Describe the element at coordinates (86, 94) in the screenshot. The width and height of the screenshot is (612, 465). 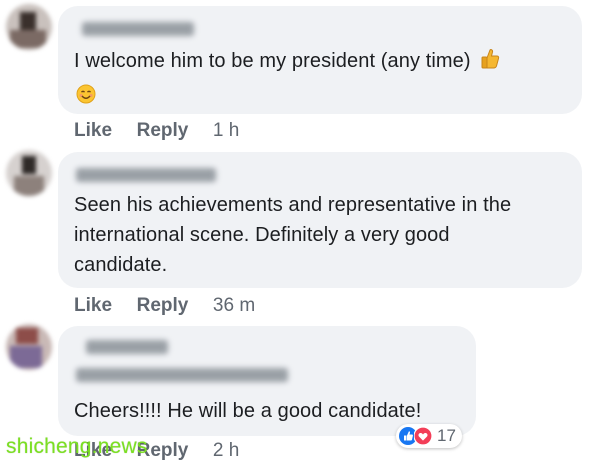
I see `smiling-face-emoji-icon` at that location.